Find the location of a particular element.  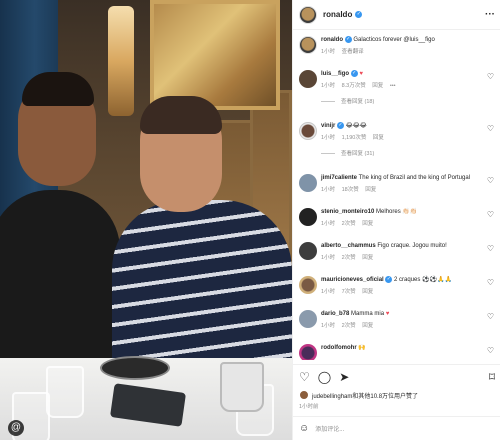

person-right-hair is located at coordinates (181, 115).